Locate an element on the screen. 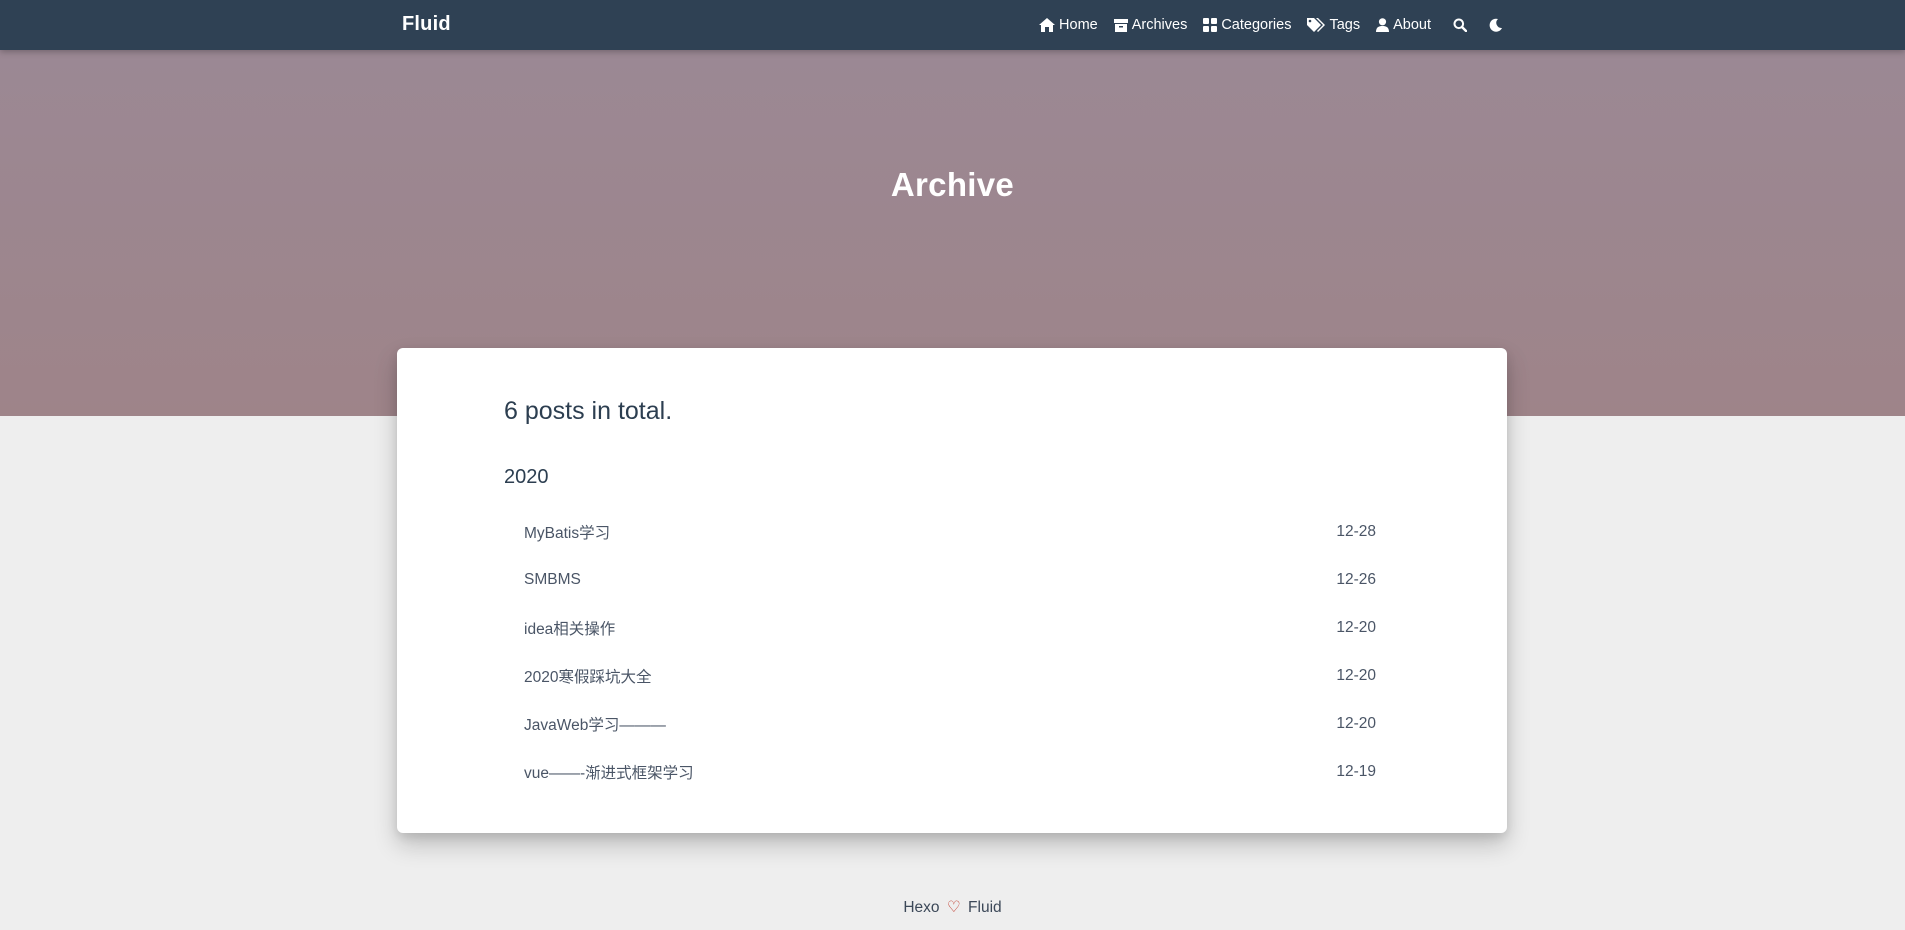  footer: Hexo ♡ Fluid is located at coordinates (952, 907).